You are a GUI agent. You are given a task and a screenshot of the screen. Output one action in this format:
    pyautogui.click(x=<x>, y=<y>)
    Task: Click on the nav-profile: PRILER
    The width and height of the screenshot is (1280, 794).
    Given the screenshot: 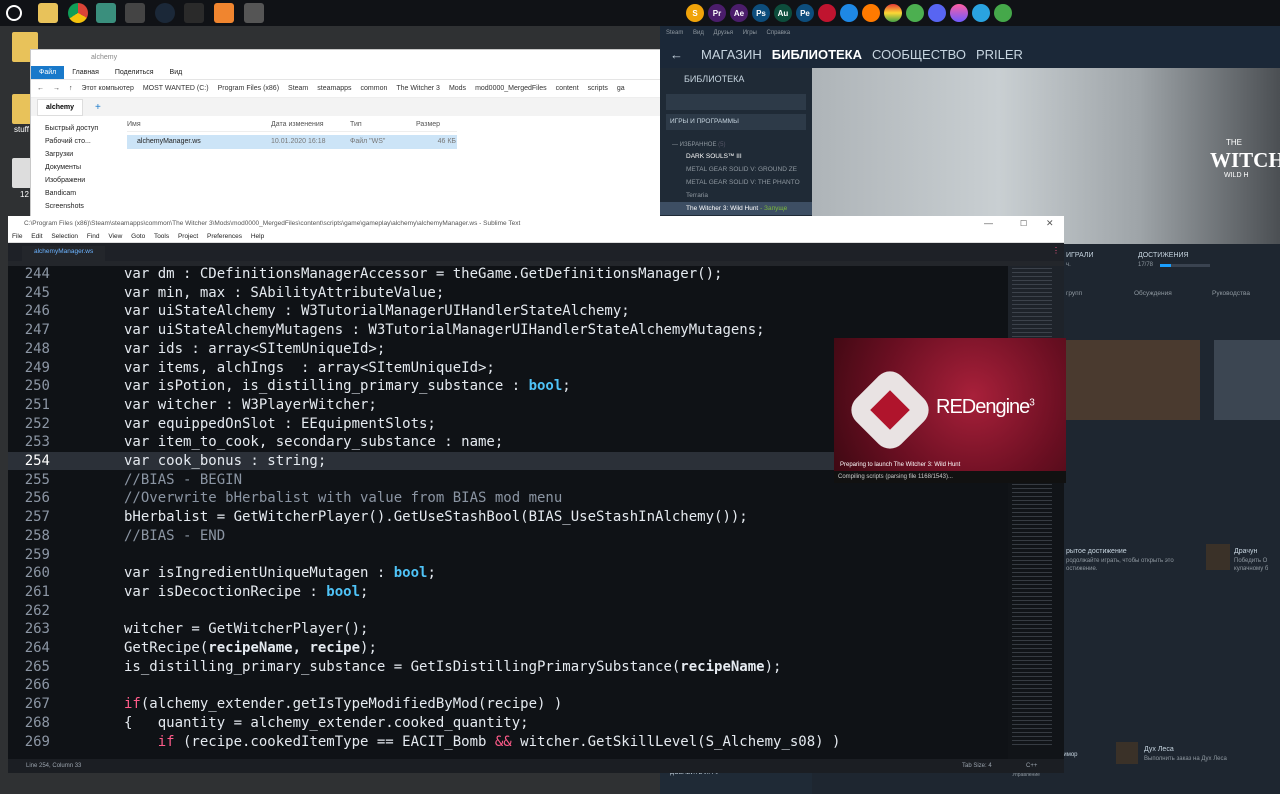 What is the action you would take?
    pyautogui.click(x=999, y=54)
    